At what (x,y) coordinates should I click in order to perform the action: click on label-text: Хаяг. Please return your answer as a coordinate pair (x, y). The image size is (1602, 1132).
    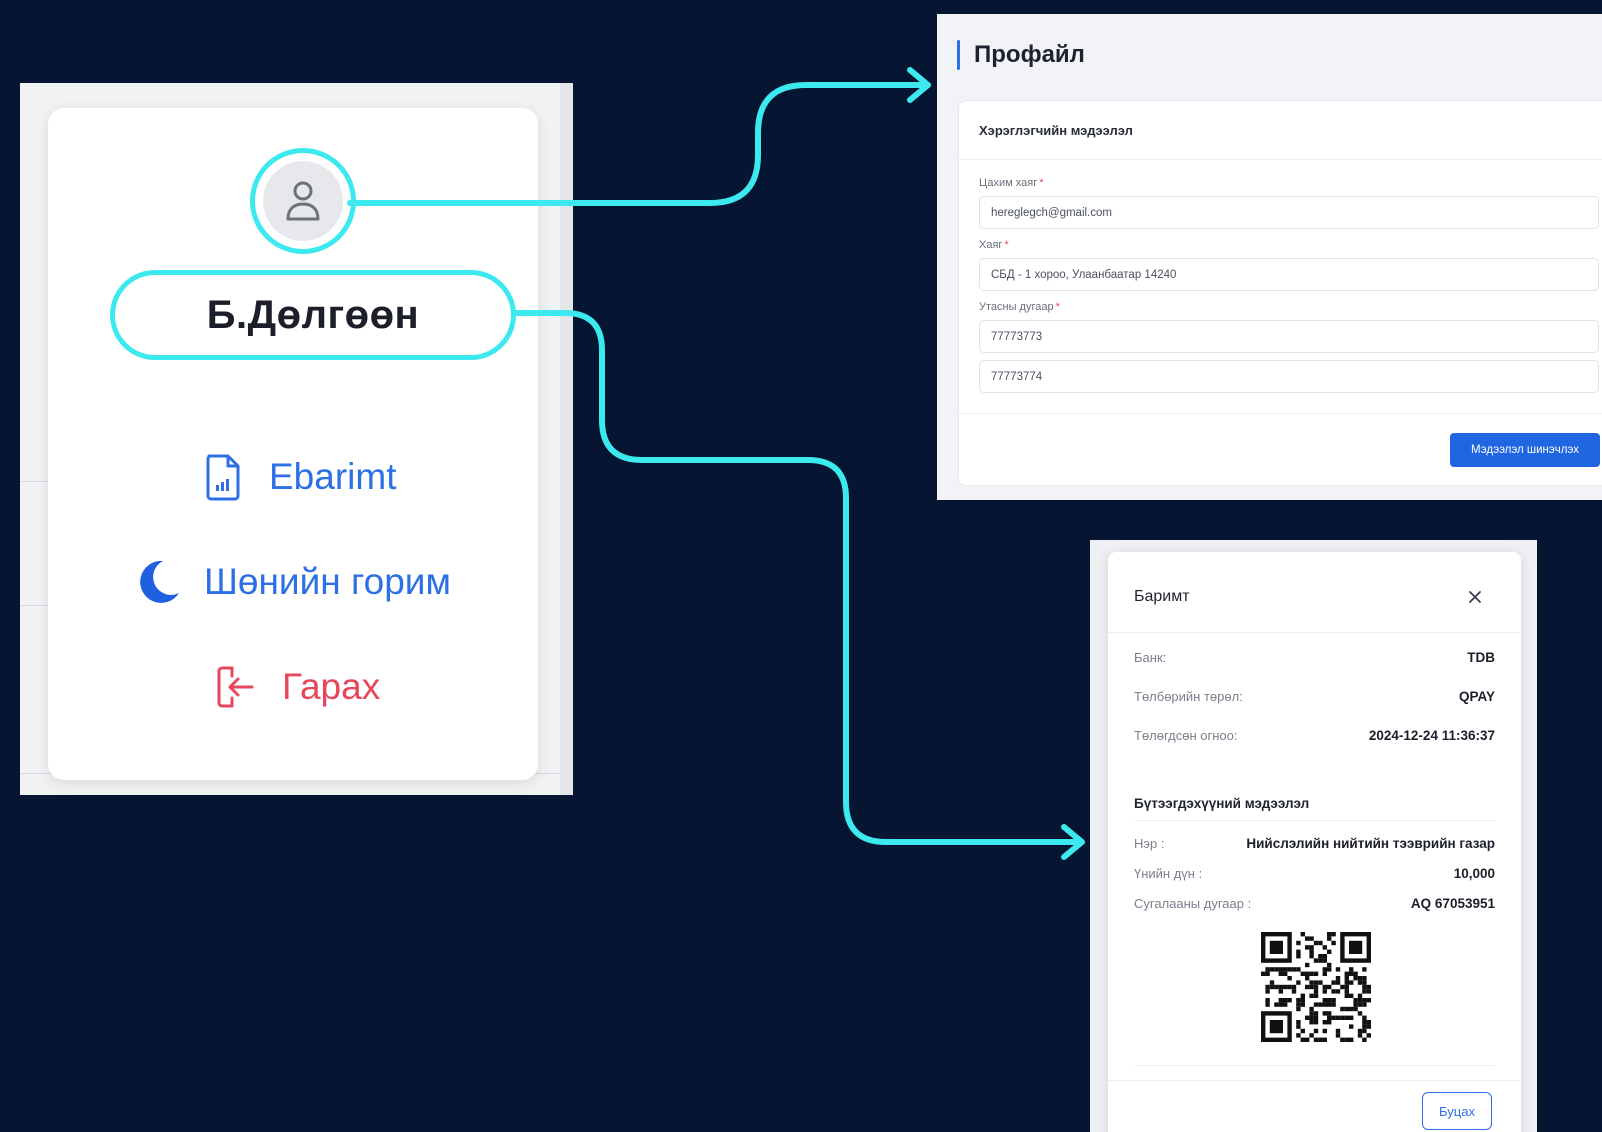
    Looking at the image, I should click on (991, 245).